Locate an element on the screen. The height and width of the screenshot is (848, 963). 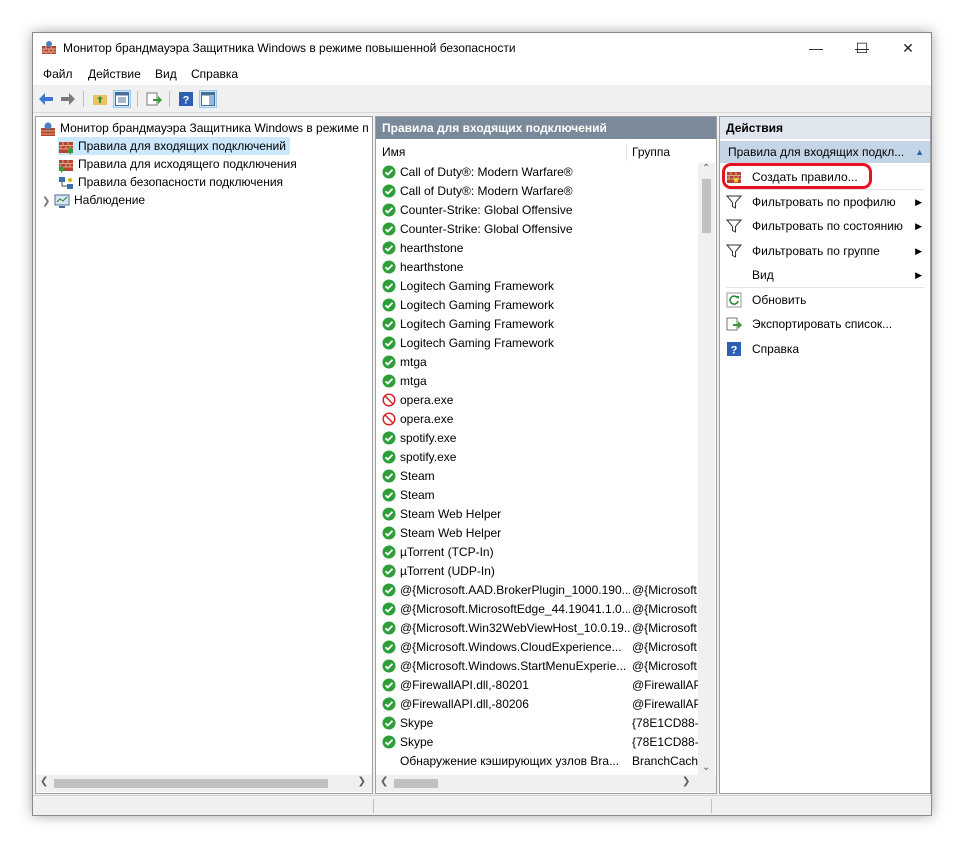
action-refresh: Обновить is located at coordinates (825, 300).